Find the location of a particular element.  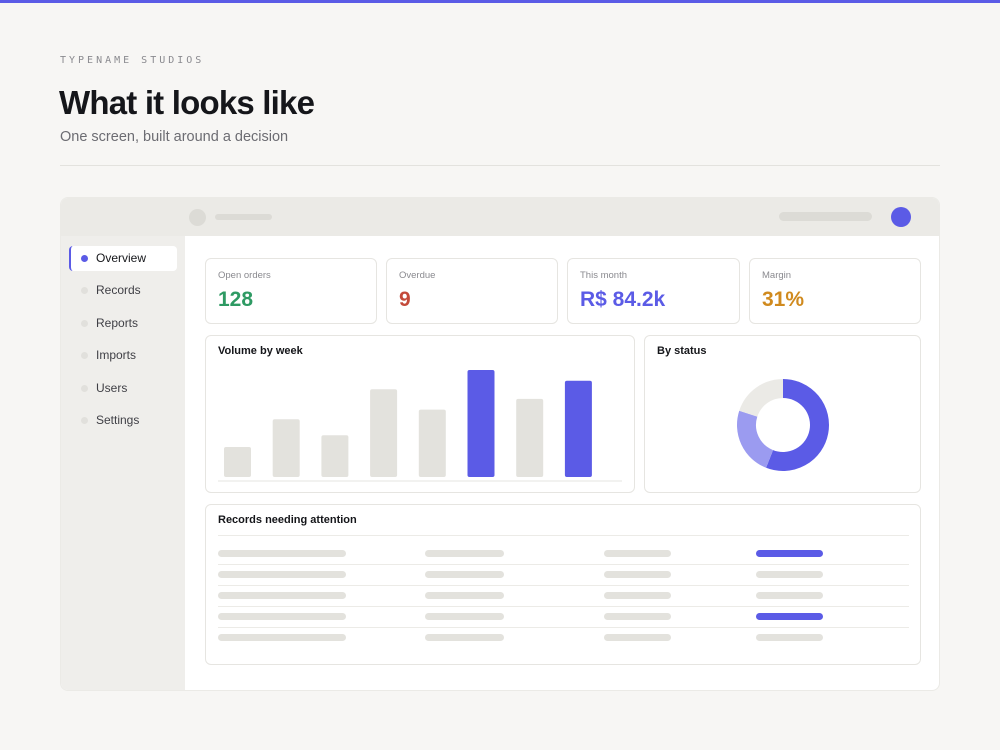

header-divider is located at coordinates (500, 165).